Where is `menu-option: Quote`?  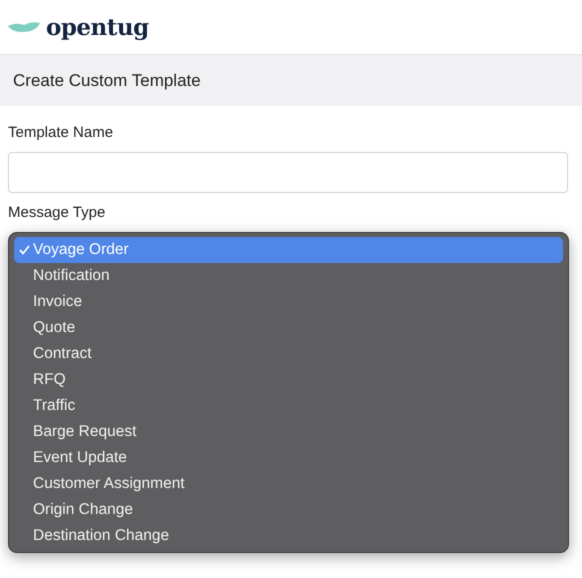 menu-option: Quote is located at coordinates (288, 328).